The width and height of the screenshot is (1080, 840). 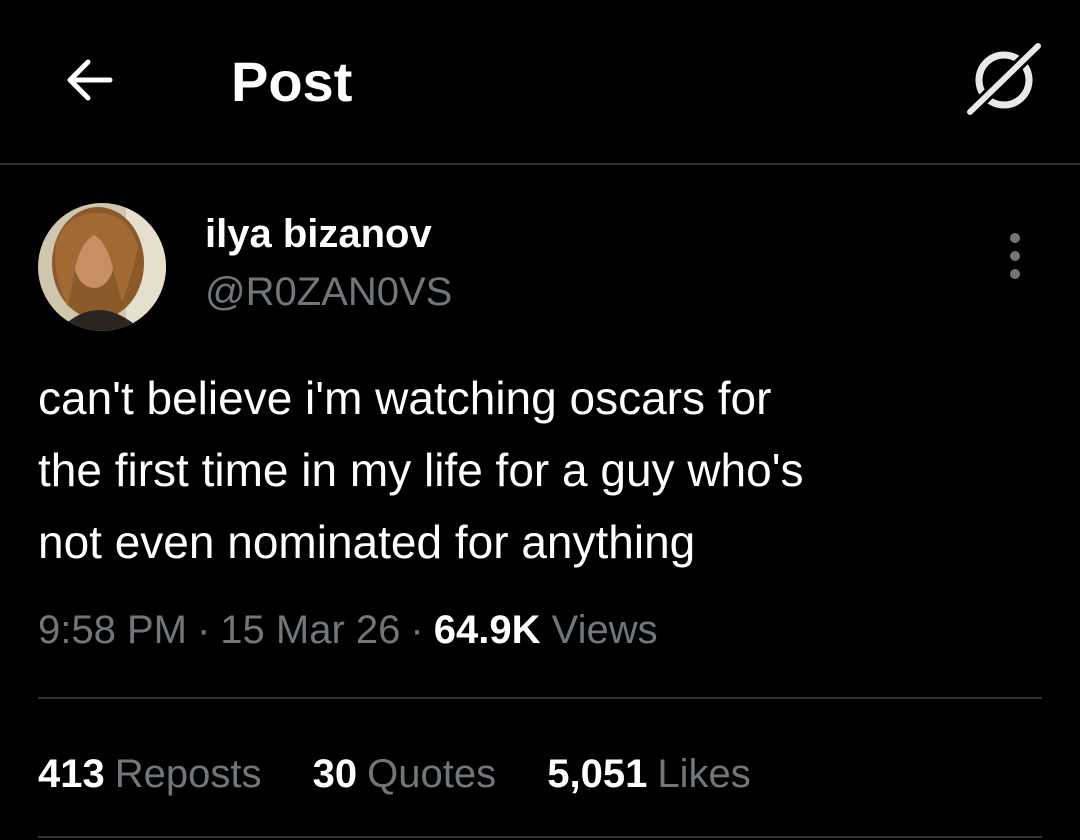 I want to click on grok-icon, so click(x=1004, y=79).